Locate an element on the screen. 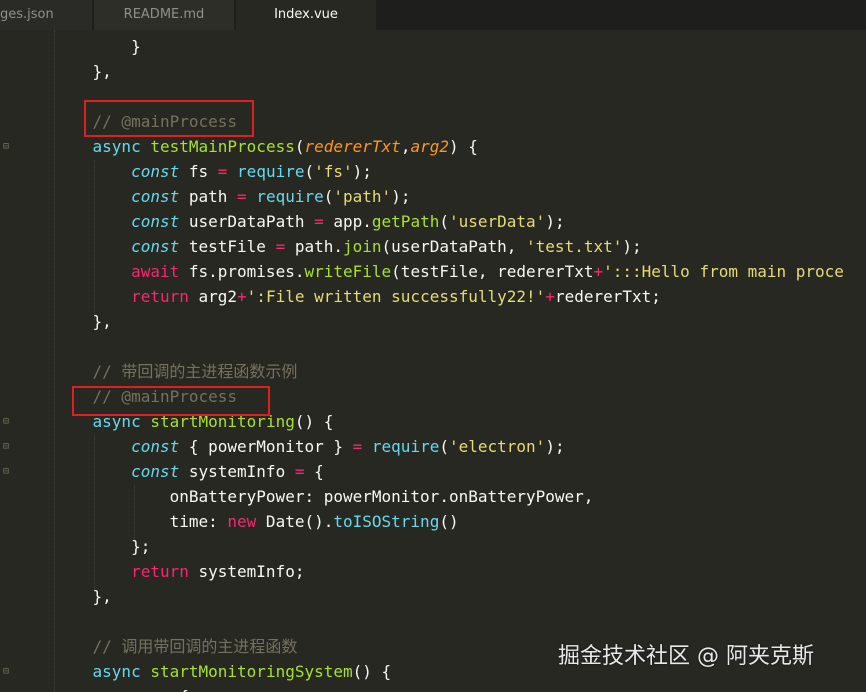 The width and height of the screenshot is (866, 692). tab-index-vue: Index.vue is located at coordinates (306, 15).